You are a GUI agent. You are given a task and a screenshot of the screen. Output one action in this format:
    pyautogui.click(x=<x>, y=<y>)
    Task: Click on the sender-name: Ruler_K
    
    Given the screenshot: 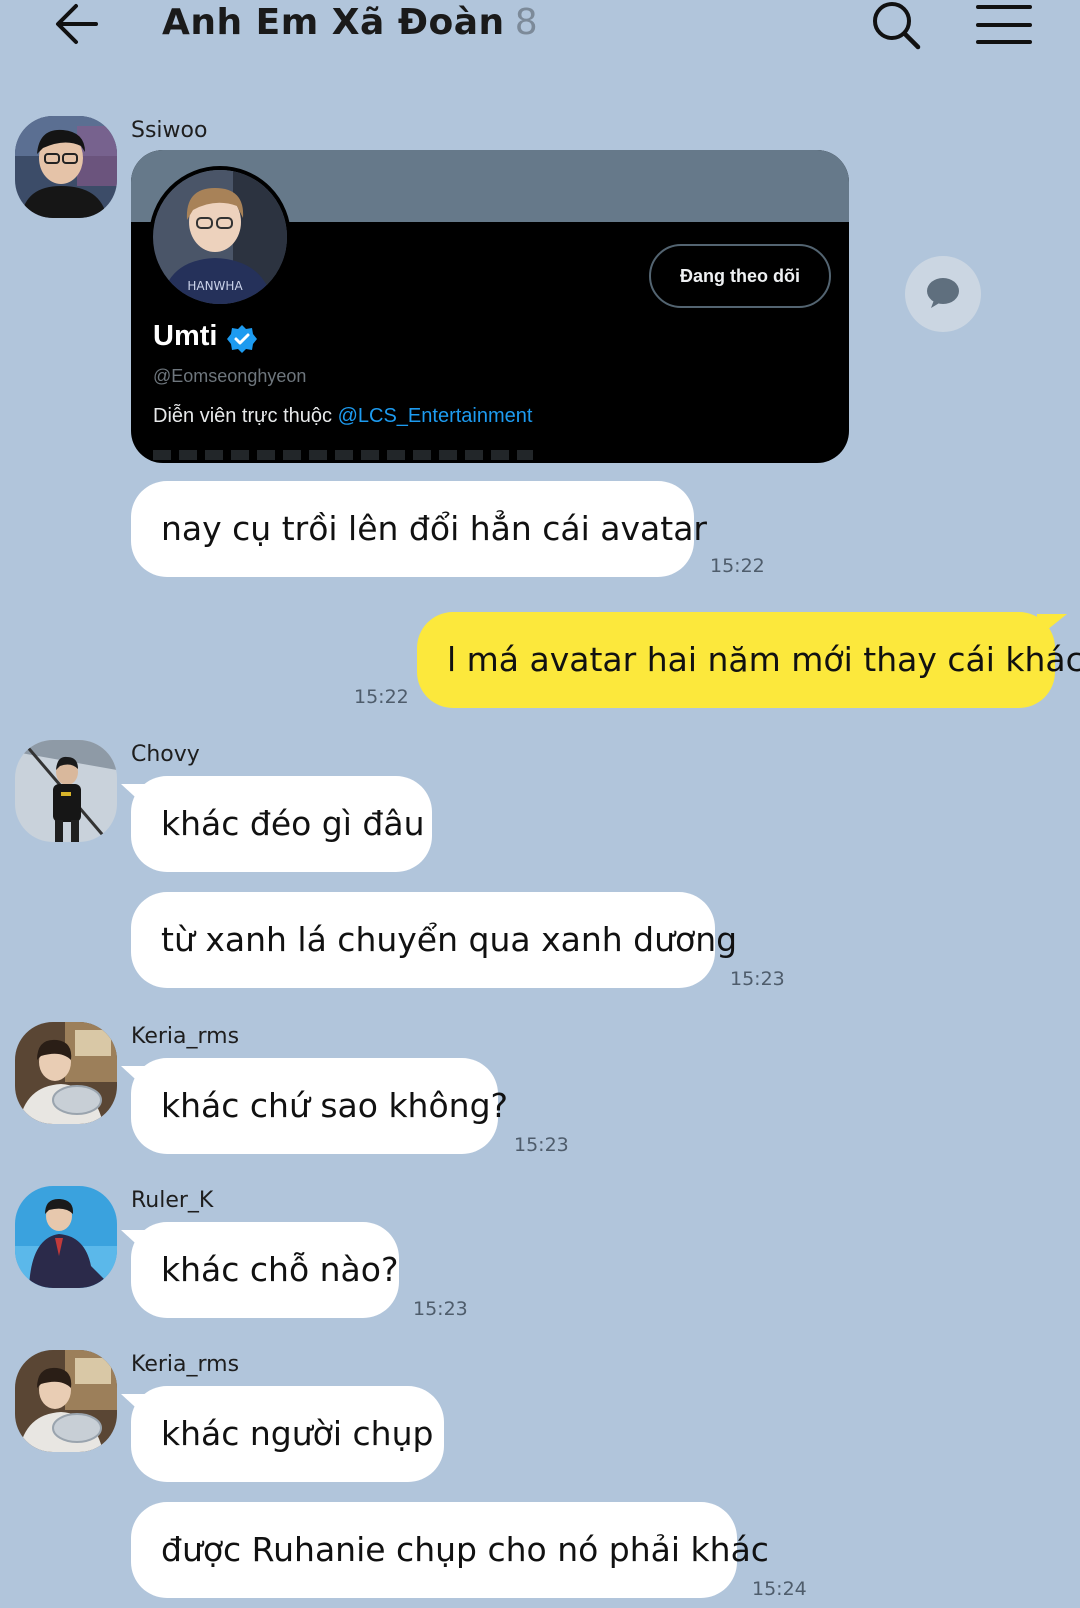 What is the action you would take?
    pyautogui.click(x=172, y=1200)
    